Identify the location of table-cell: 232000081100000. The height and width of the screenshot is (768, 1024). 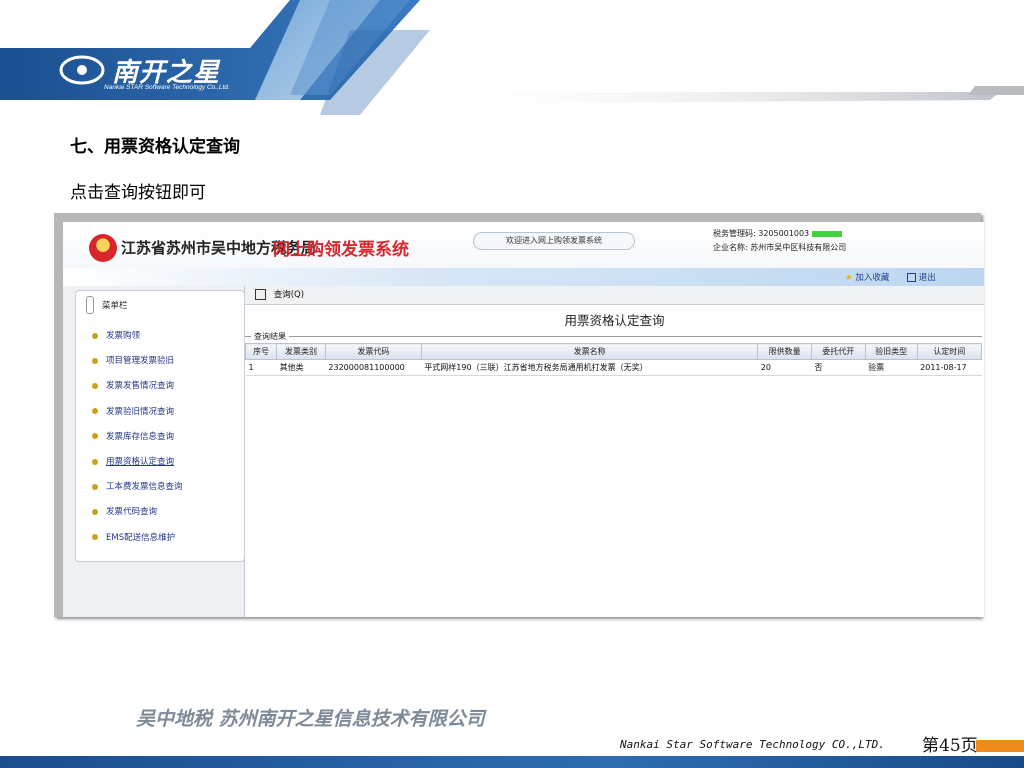
(373, 367).